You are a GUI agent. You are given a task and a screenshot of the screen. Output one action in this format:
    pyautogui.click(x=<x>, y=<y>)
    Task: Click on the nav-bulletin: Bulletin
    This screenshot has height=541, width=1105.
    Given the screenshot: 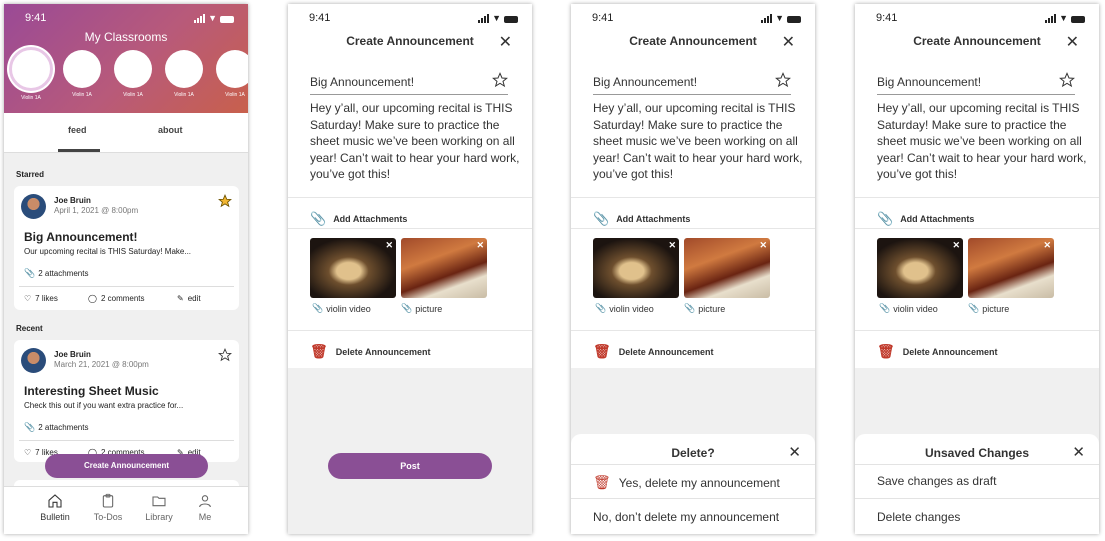 What is the action you would take?
    pyautogui.click(x=55, y=507)
    